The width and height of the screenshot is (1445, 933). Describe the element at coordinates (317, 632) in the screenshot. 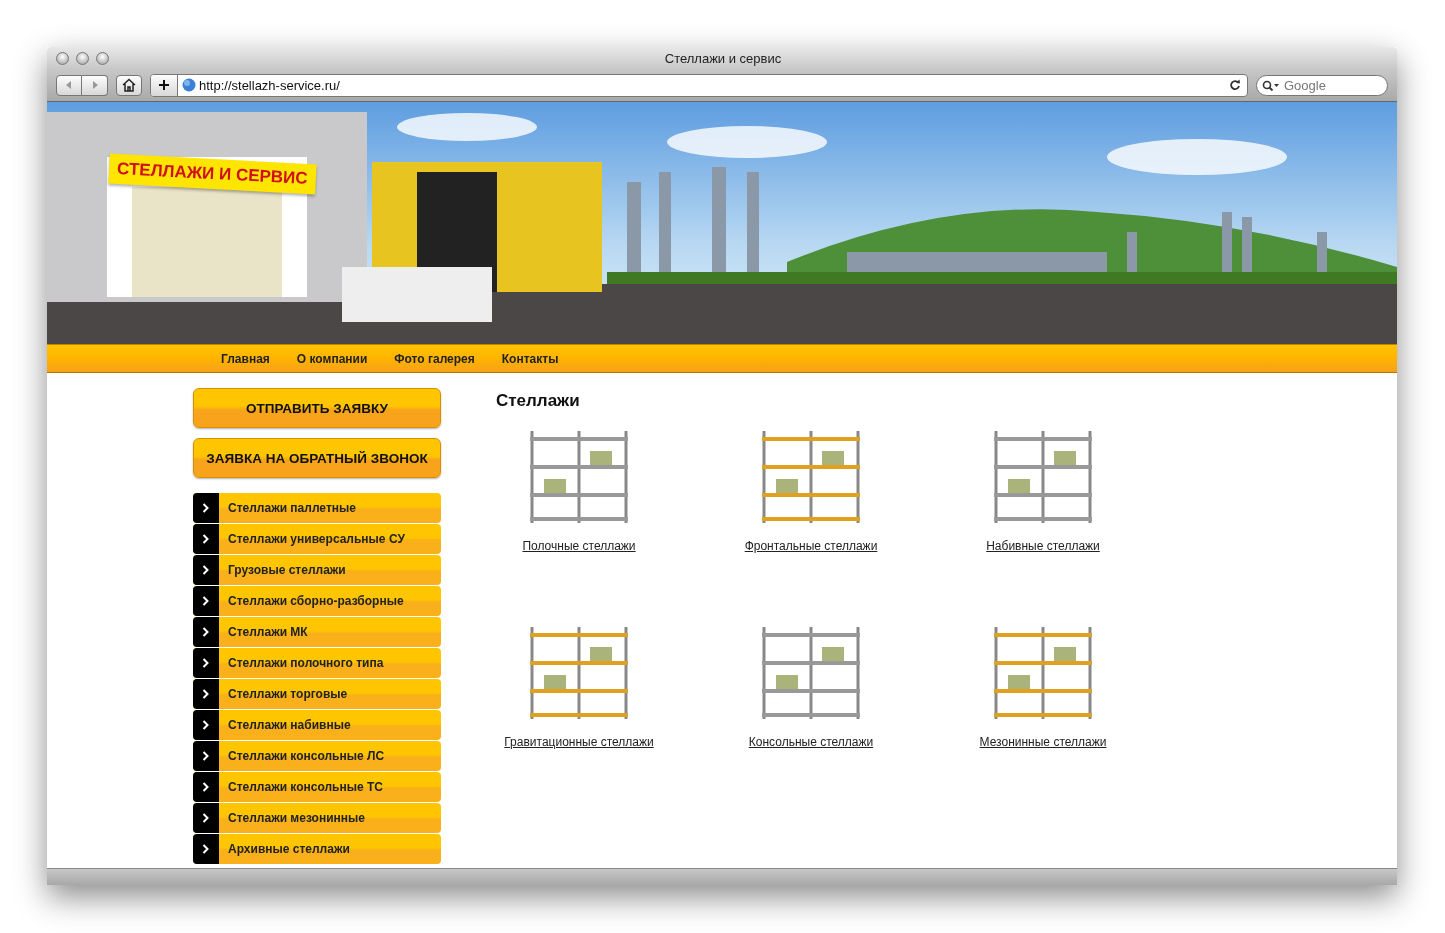

I see `sidebar-item: Стеллажи МК` at that location.